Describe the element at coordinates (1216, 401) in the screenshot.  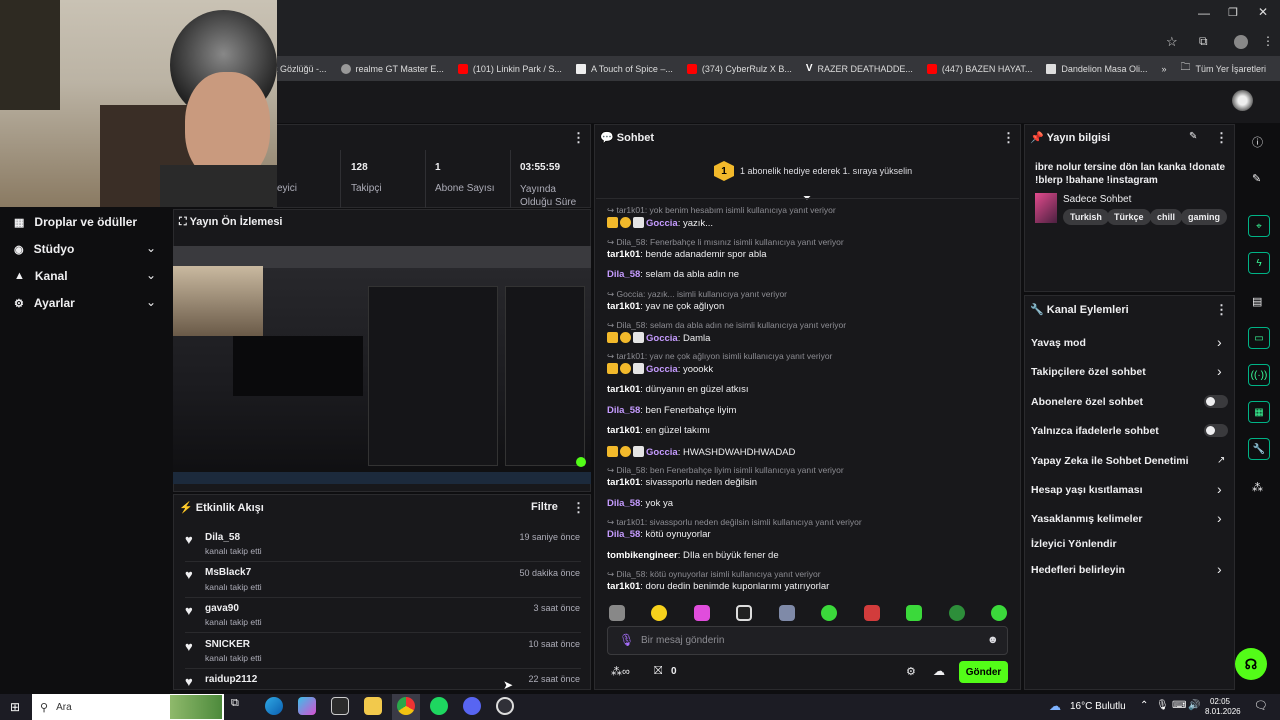
I see `subscribers-only-toggle` at that location.